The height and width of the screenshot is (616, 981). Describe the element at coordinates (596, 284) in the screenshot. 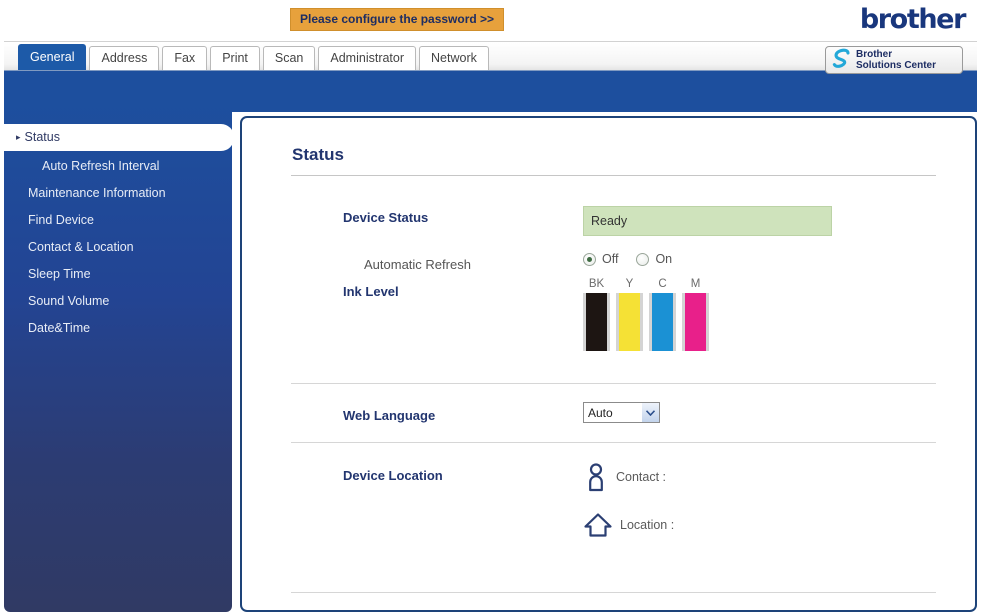

I see `ink-label-black: BK` at that location.